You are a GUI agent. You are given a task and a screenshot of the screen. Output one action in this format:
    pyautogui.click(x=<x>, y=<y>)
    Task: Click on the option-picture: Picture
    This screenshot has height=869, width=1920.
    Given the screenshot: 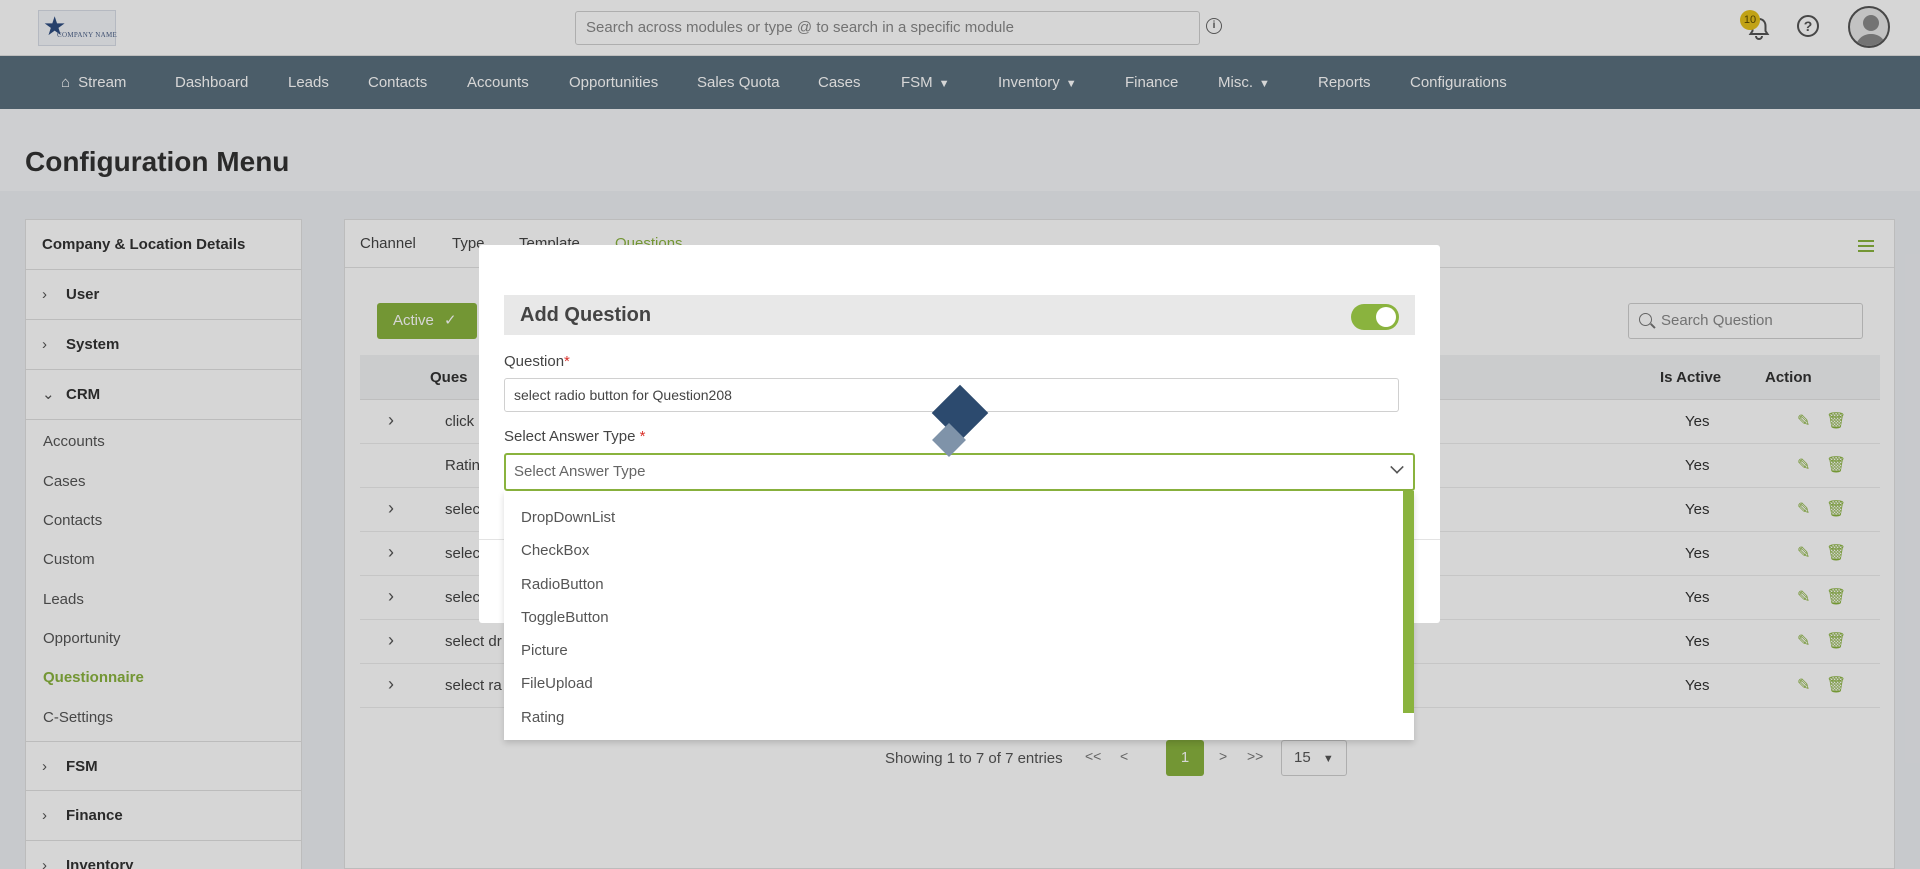 What is the action you would take?
    pyautogui.click(x=544, y=650)
    